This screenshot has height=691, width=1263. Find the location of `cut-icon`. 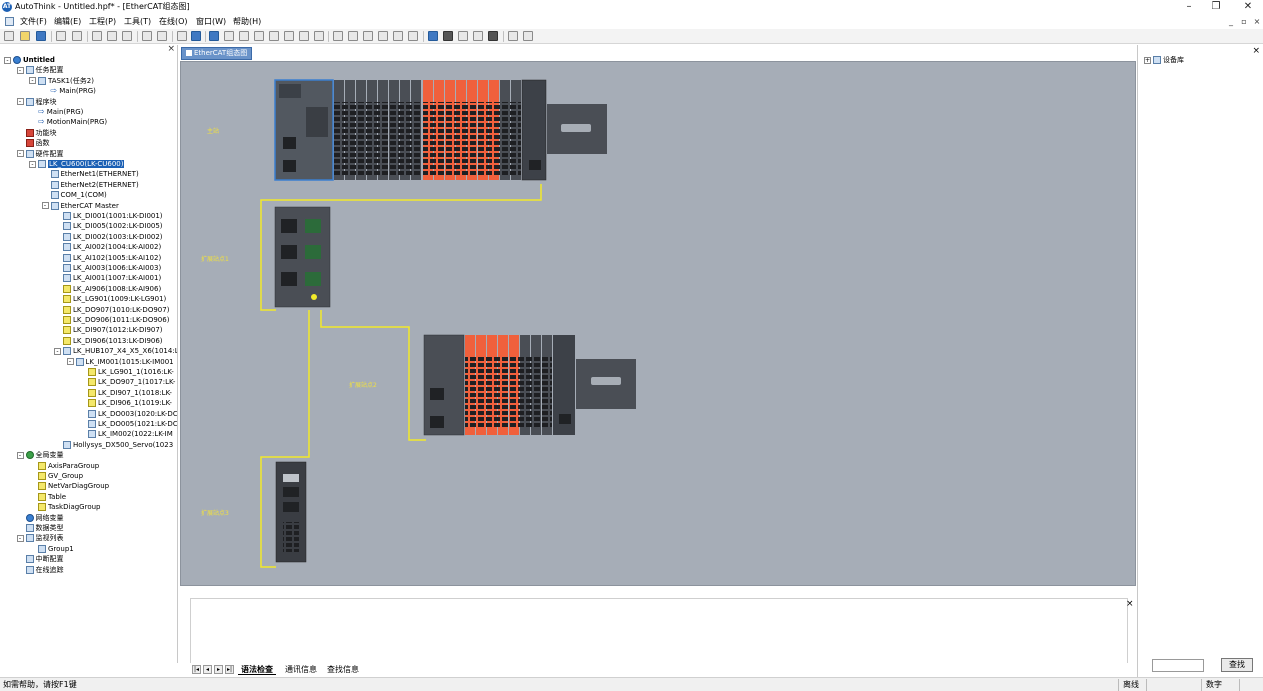

cut-icon is located at coordinates (97, 36).